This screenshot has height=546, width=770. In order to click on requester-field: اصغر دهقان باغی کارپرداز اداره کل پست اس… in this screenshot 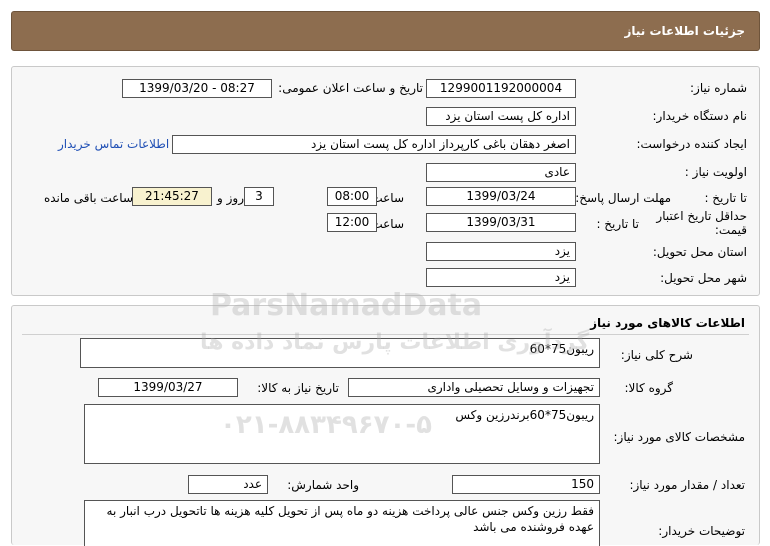, I will do `click(374, 144)`.